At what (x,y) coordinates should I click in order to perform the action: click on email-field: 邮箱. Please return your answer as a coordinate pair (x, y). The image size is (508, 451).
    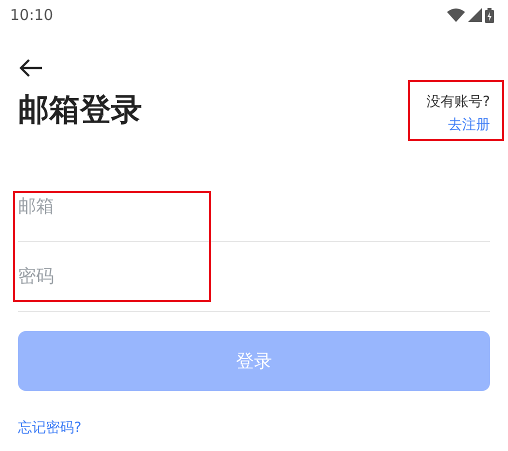
    Looking at the image, I should click on (254, 206).